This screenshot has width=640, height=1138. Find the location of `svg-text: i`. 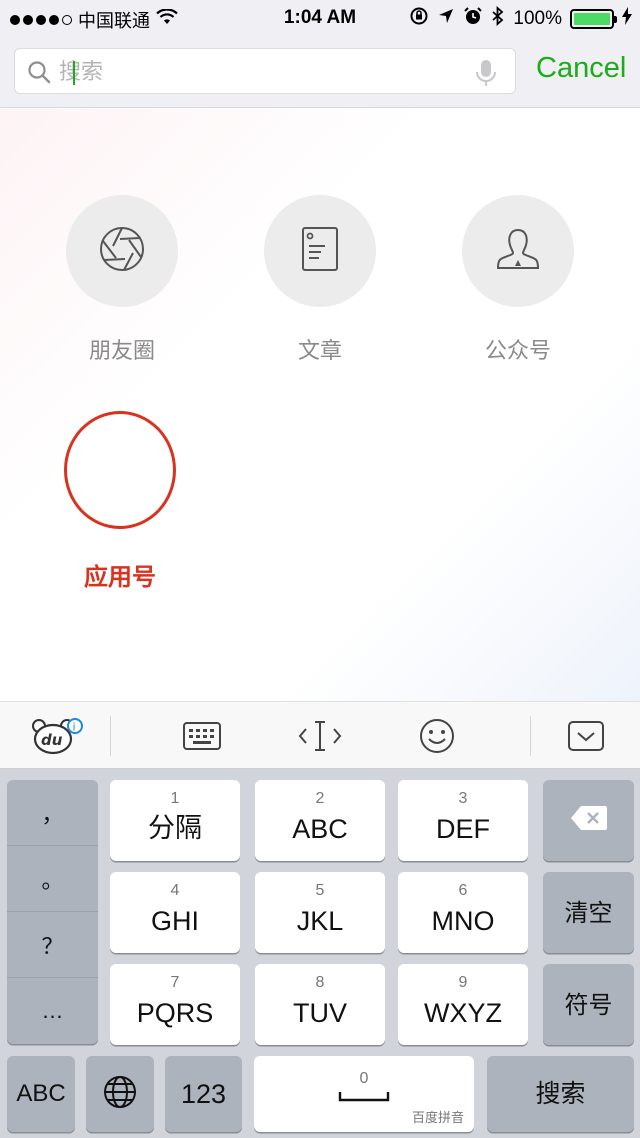

svg-text: i is located at coordinates (74, 727).